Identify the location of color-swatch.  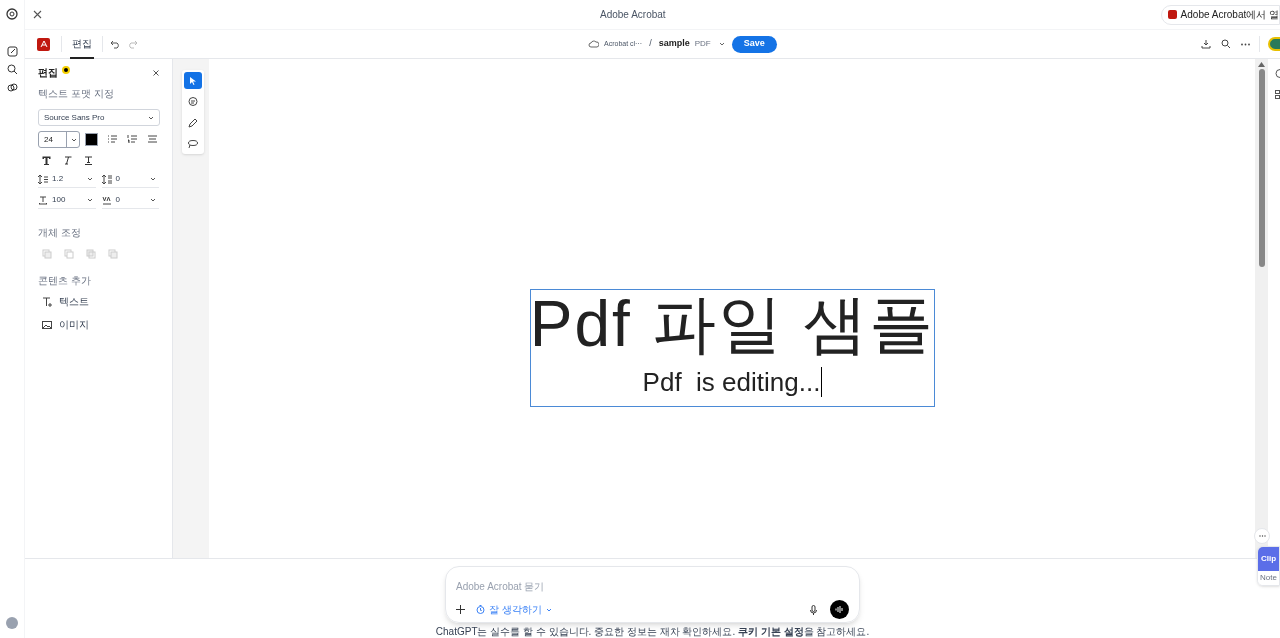
(91, 139).